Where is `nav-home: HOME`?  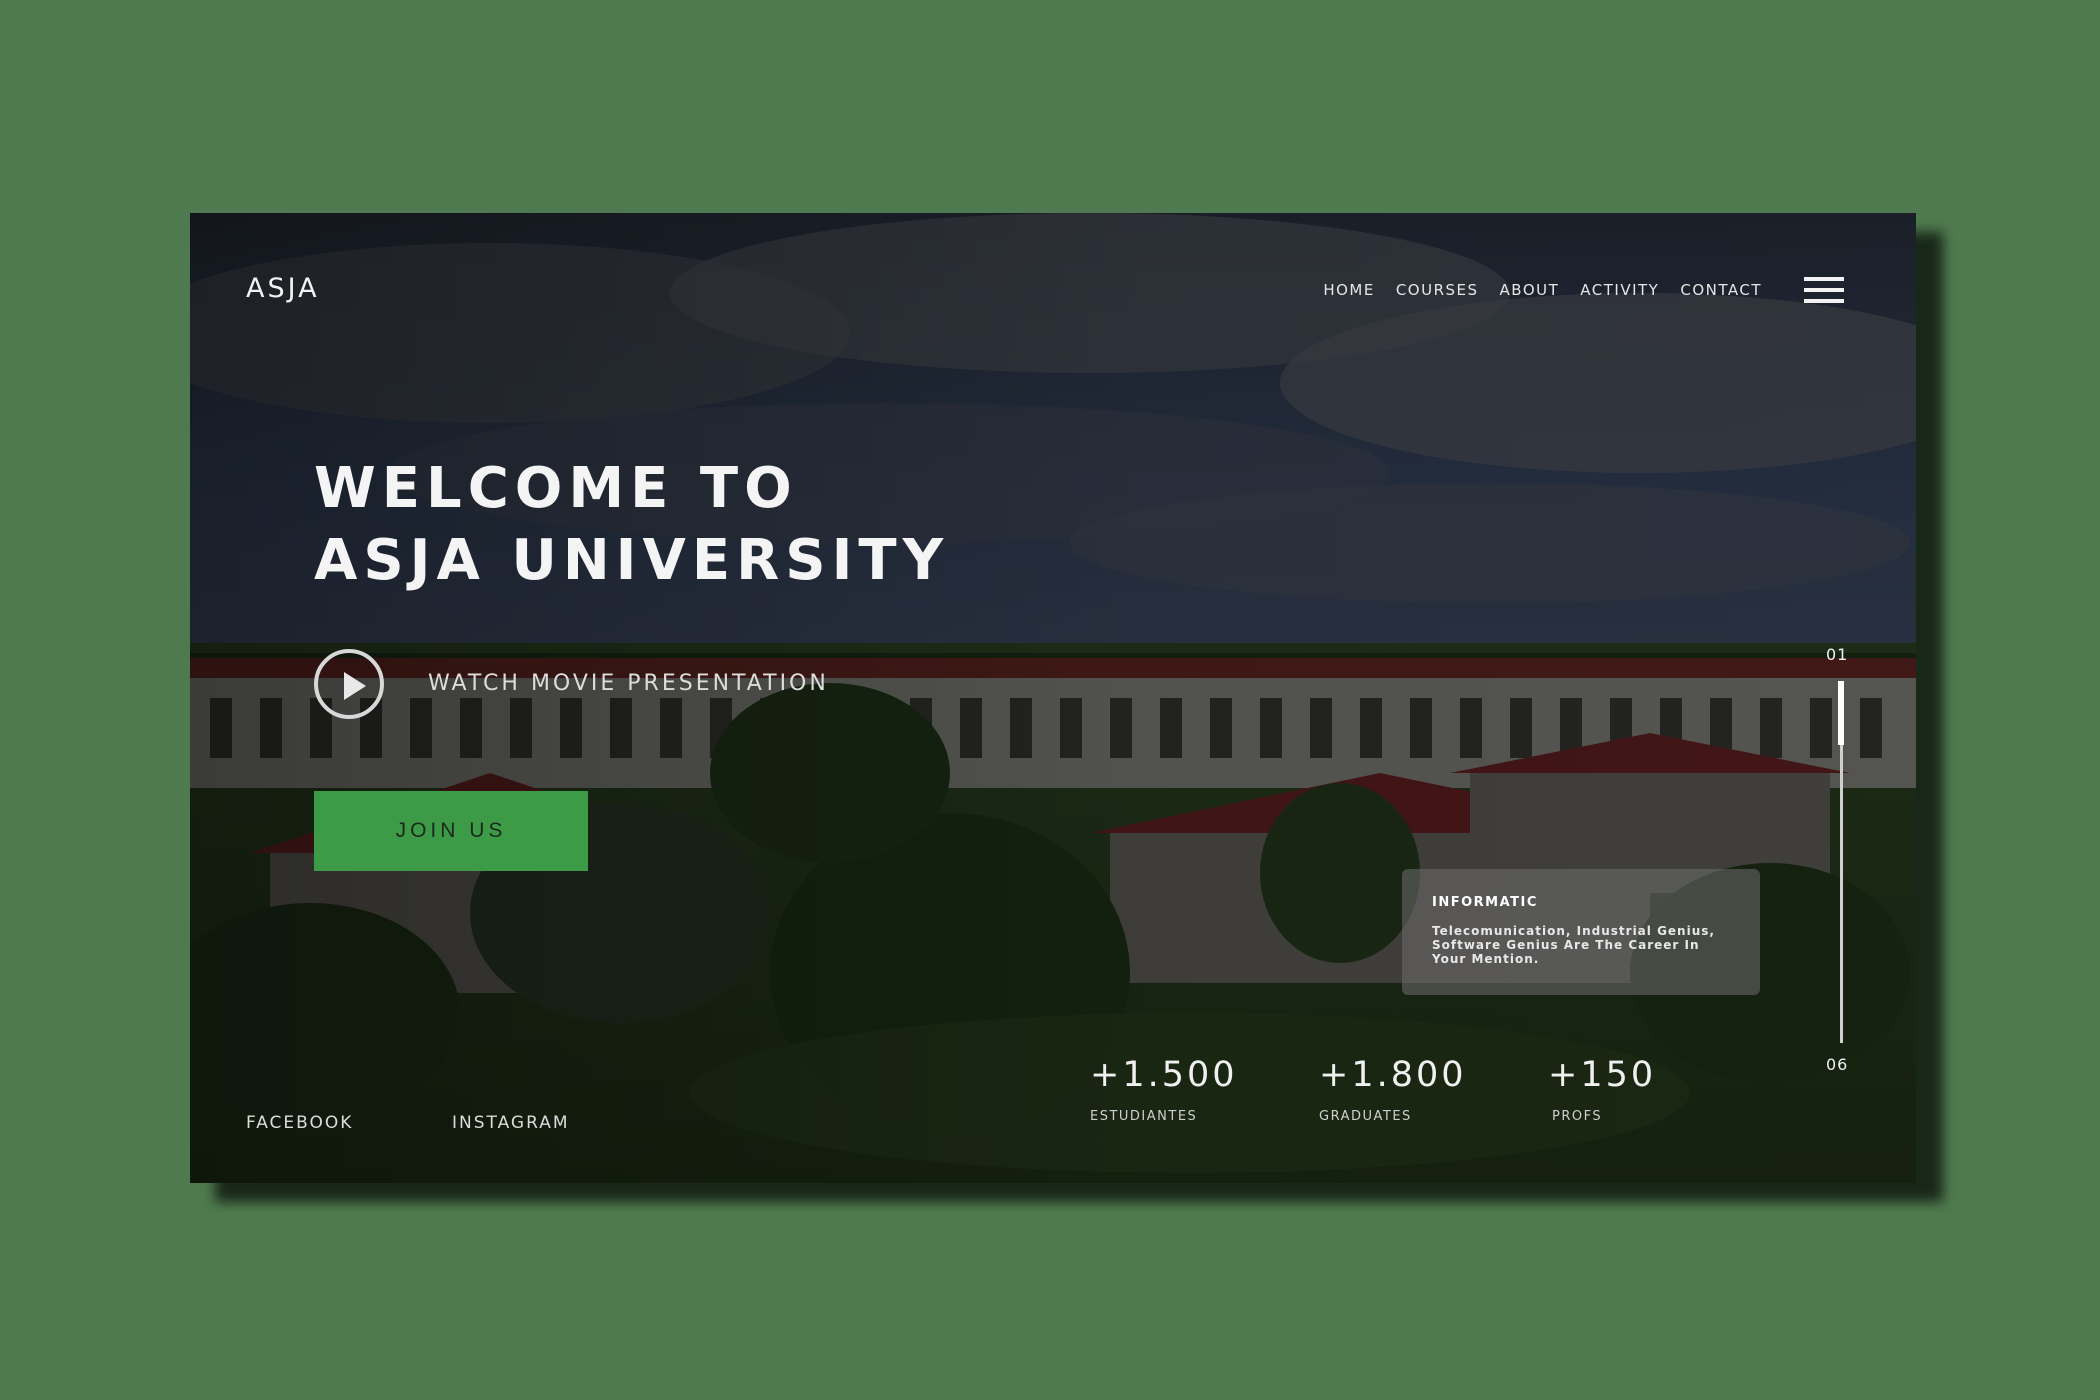
nav-home: HOME is located at coordinates (1349, 290).